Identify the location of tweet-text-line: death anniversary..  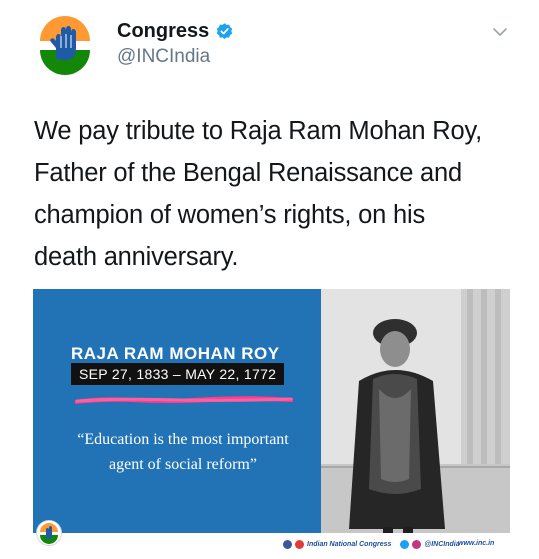
(136, 257).